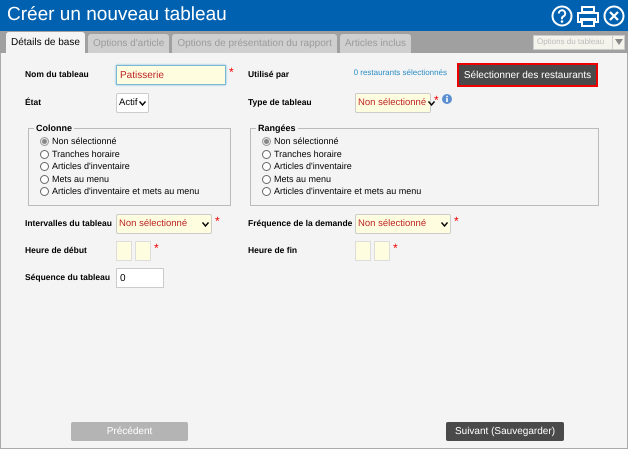 This screenshot has width=628, height=449. I want to click on next-save-button: Suivant (Sauvegarder), so click(505, 431).